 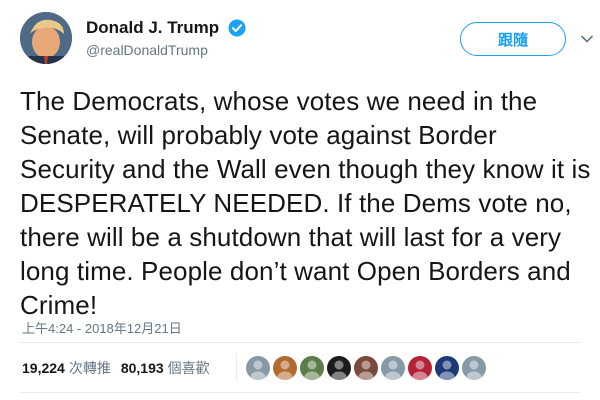 I want to click on chevron-down-icon, so click(x=587, y=39).